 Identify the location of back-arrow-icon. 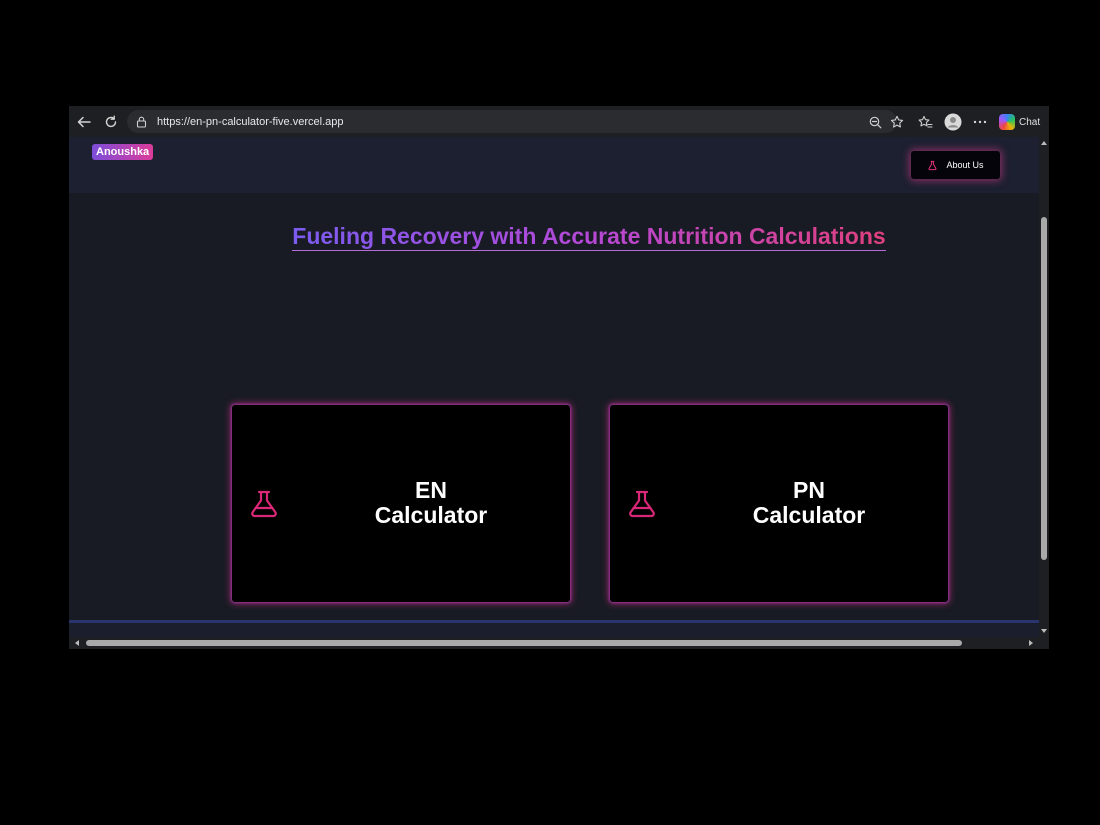
(84, 122).